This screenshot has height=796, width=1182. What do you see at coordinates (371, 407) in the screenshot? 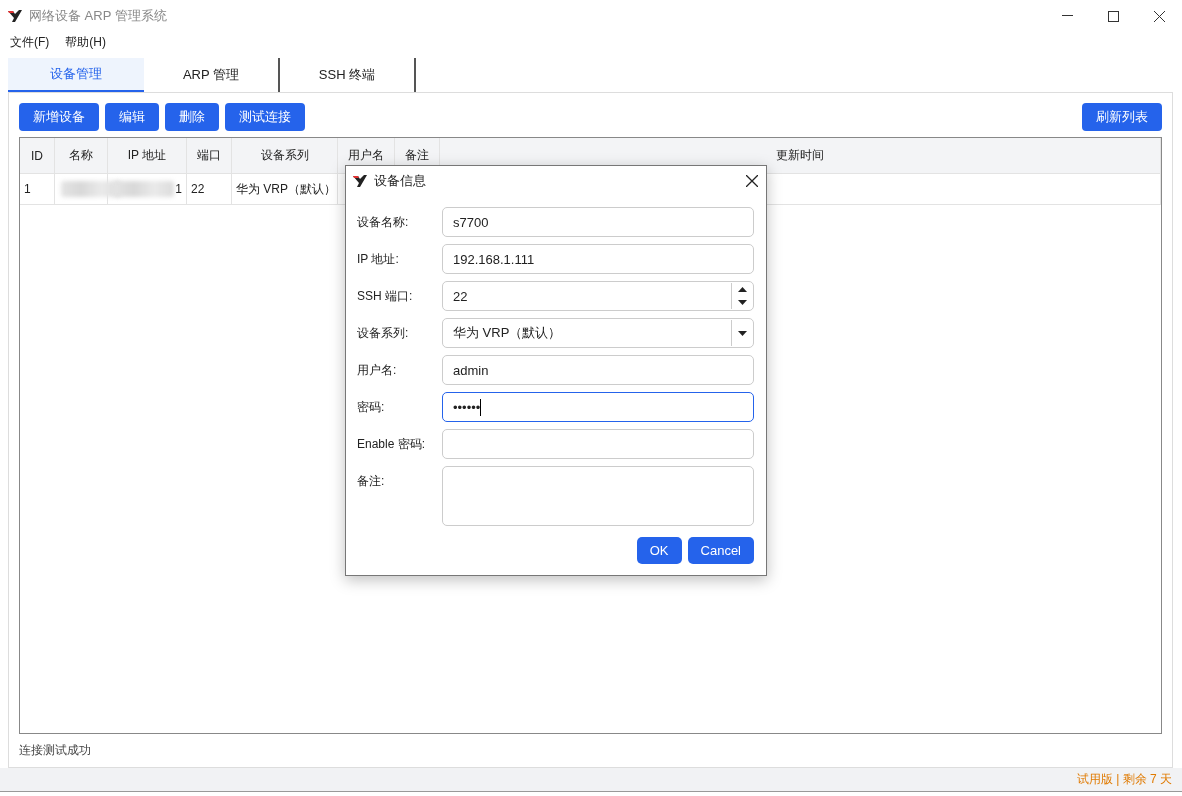
I see `field-label: 密码:` at bounding box center [371, 407].